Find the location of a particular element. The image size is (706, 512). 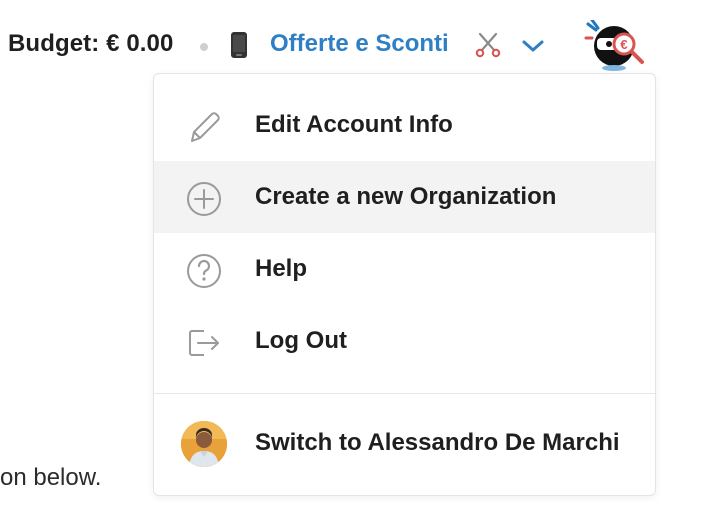

top-bar: Budget: € 0.00 Offerte e Sconti € is located at coordinates (353, 46).